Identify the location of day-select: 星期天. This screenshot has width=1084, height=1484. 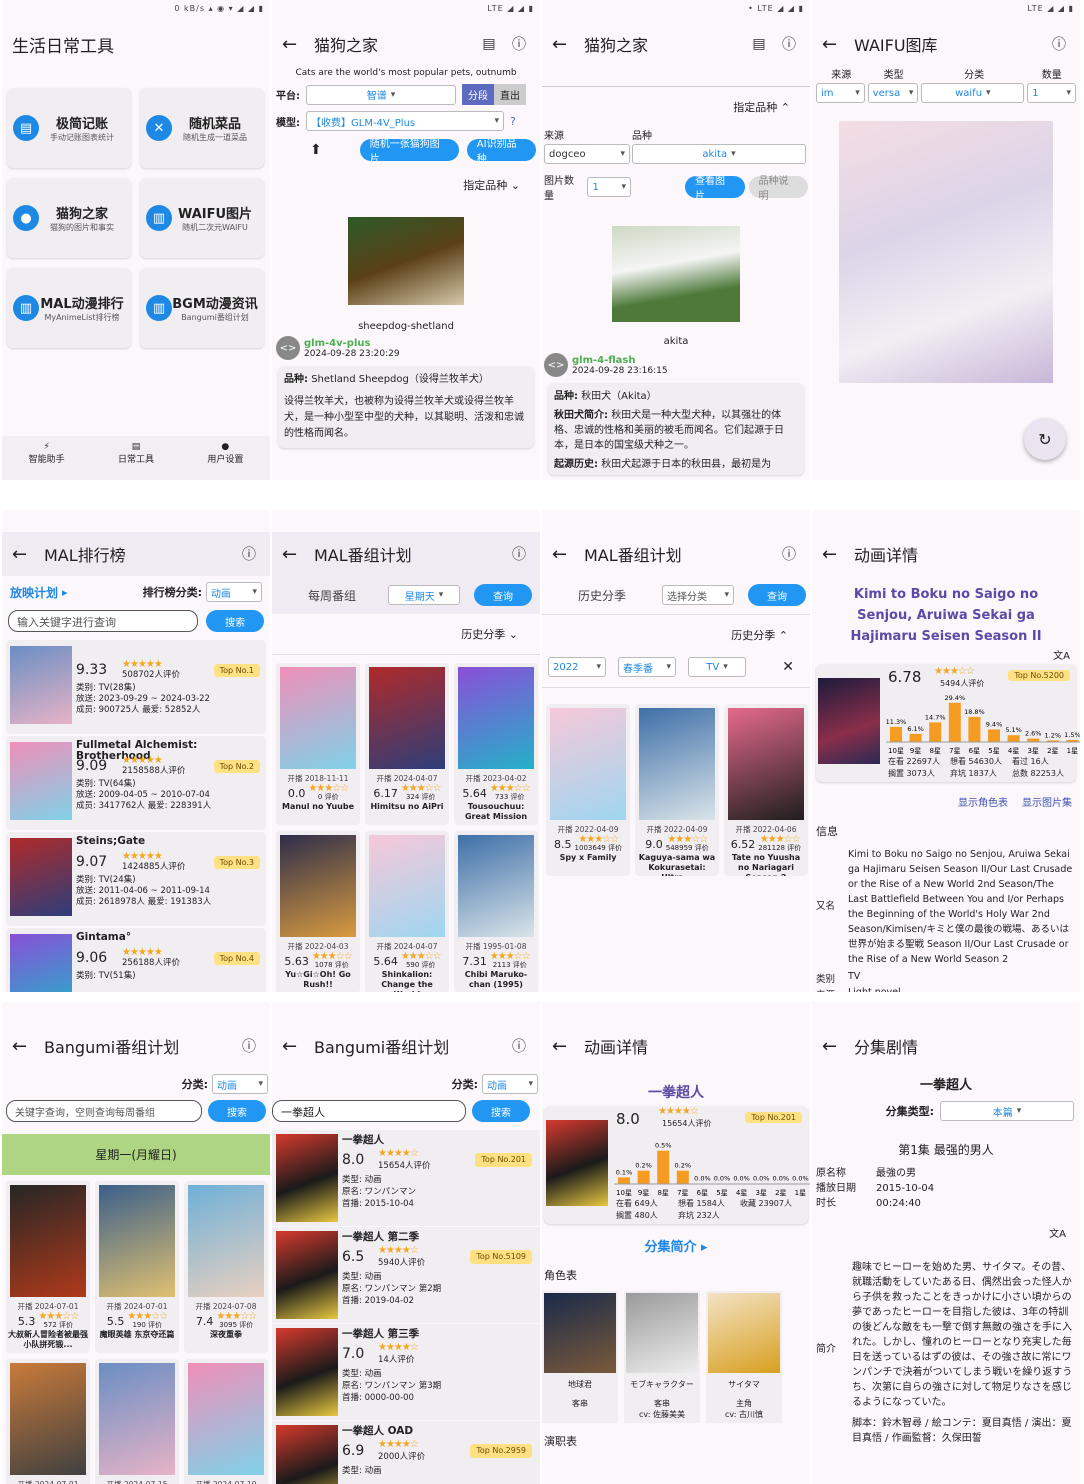
(424, 595).